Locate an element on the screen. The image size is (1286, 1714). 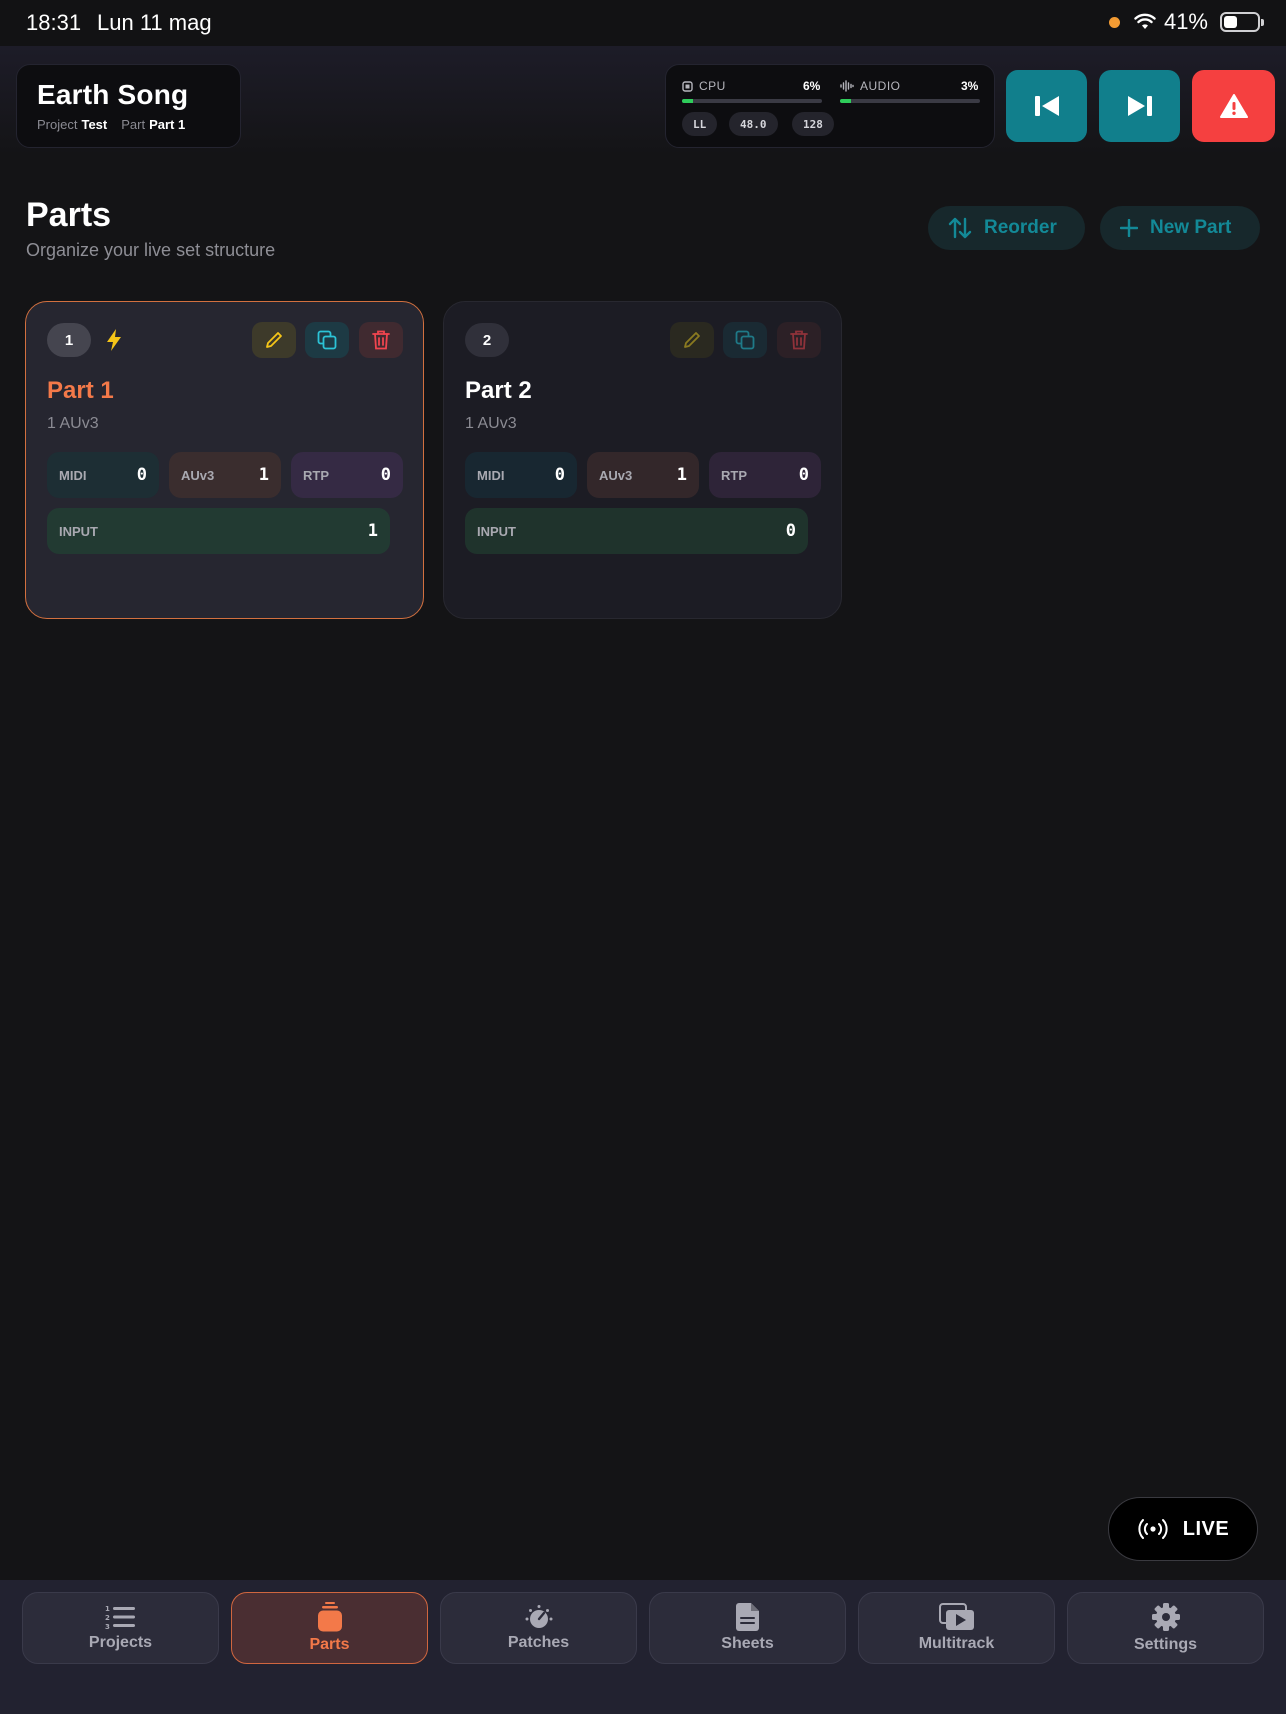
part-card-1: 1 Part 1 1 AUv3 MIDI 0 AUv3 1 RTP 0 INPUT 1 is located at coordinates (224, 460).